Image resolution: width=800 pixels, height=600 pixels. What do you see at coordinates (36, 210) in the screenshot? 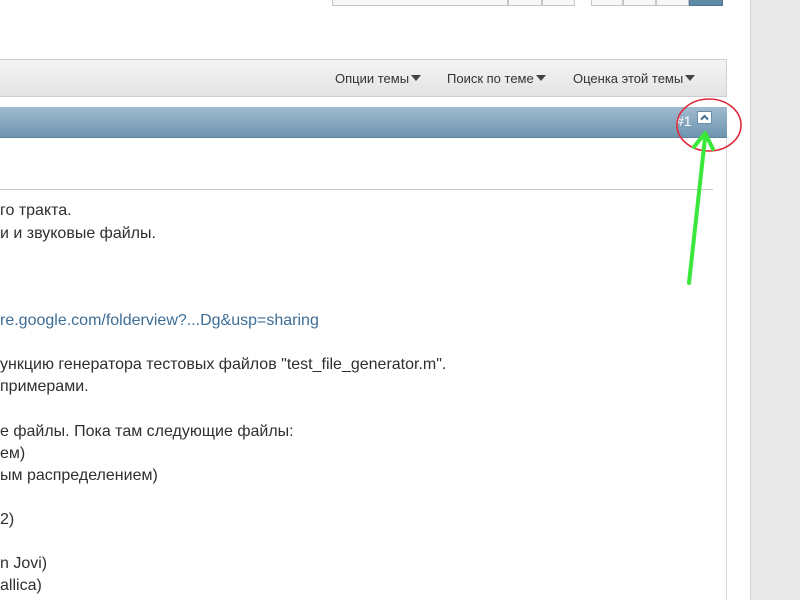
I see `post-text-line: го тракта.` at bounding box center [36, 210].